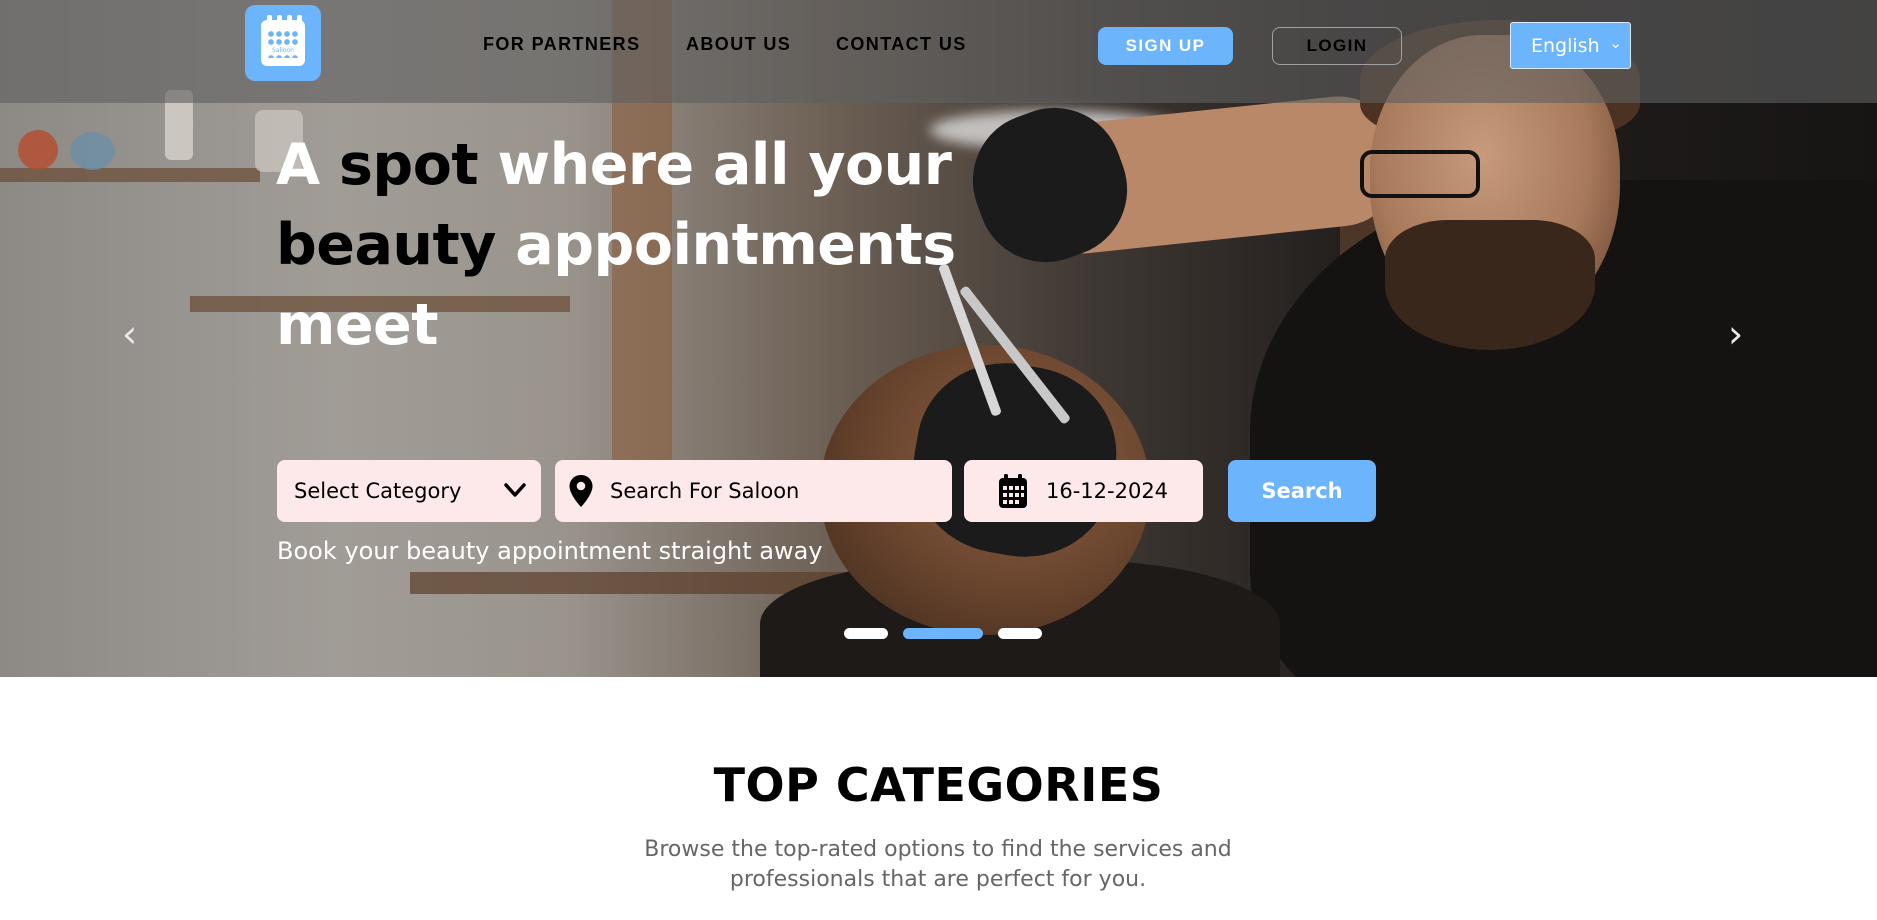 The height and width of the screenshot is (920, 1877). What do you see at coordinates (943, 633) in the screenshot?
I see `carousel-dot-2-active` at bounding box center [943, 633].